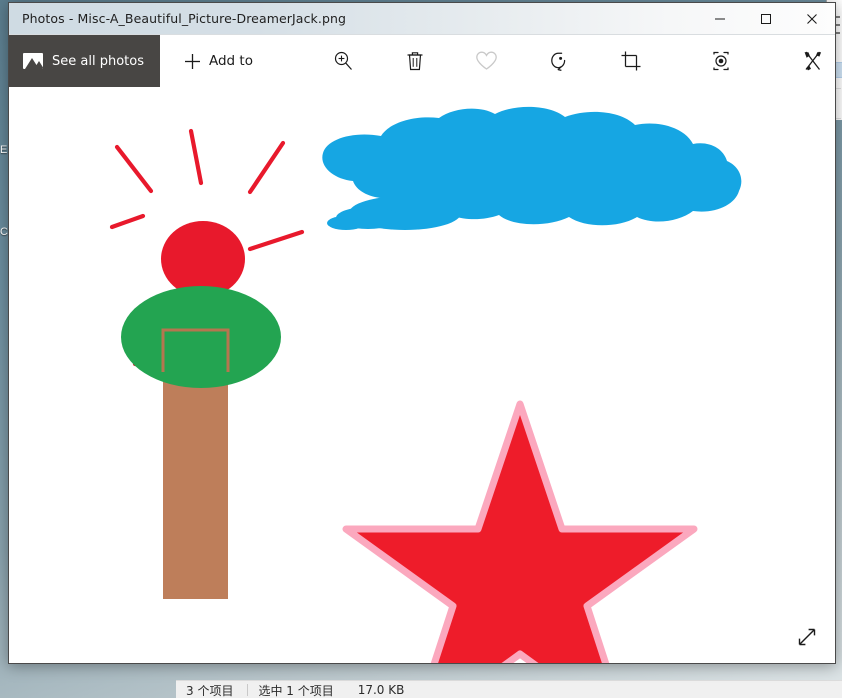 The image size is (842, 698). I want to click on photo-mountain-icon, so click(33, 61).